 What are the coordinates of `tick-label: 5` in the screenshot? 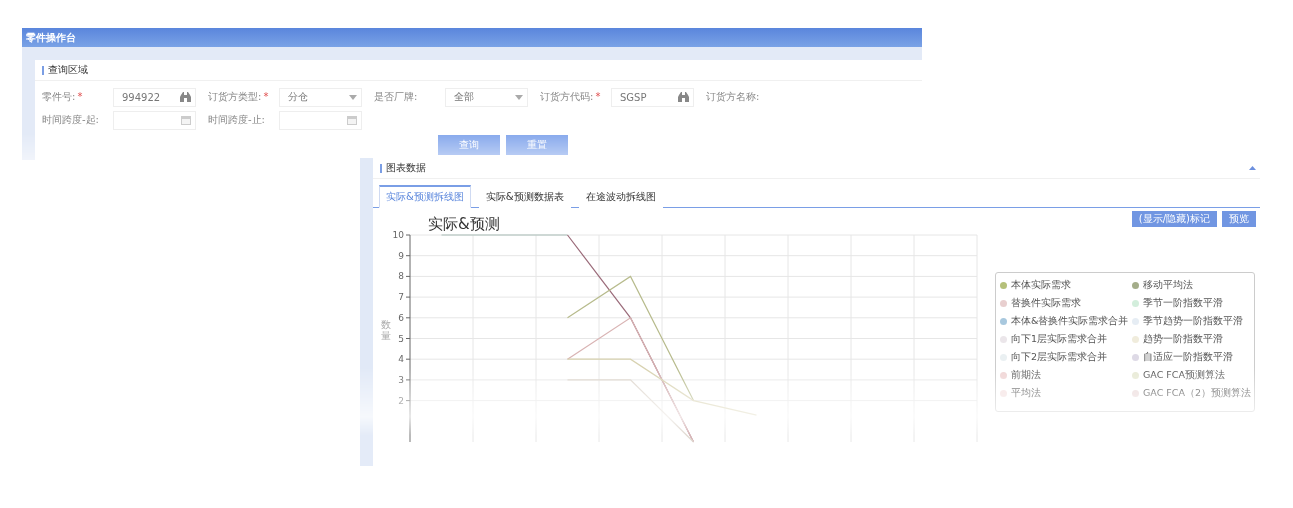 It's located at (401, 338).